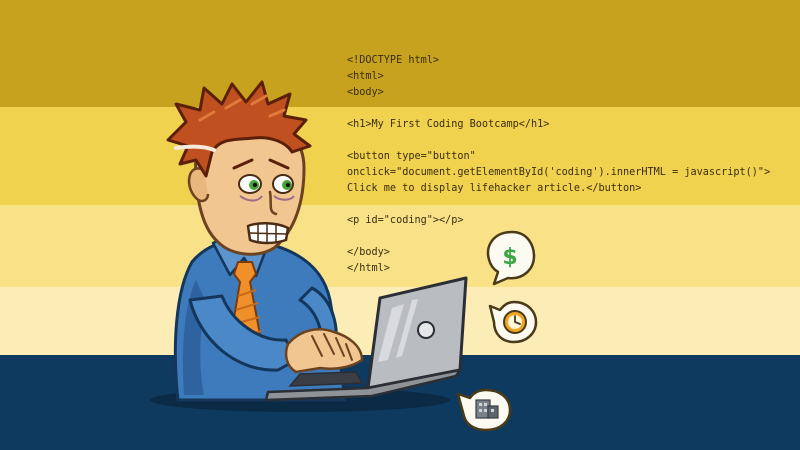  What do you see at coordinates (426, 330) in the screenshot?
I see `laptop-logo` at bounding box center [426, 330].